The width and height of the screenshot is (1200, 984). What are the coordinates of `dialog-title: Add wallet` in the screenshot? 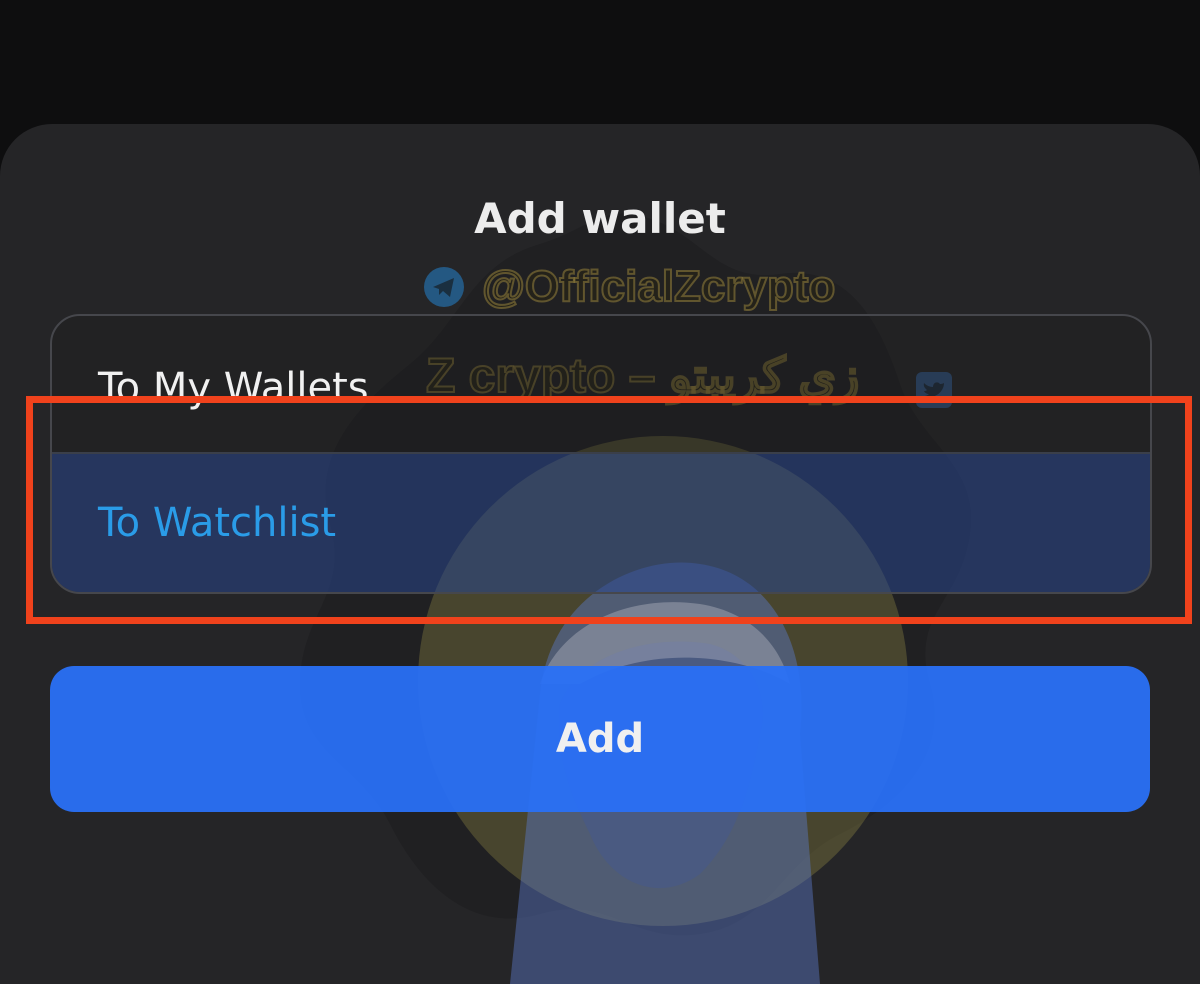 It's located at (600, 218).